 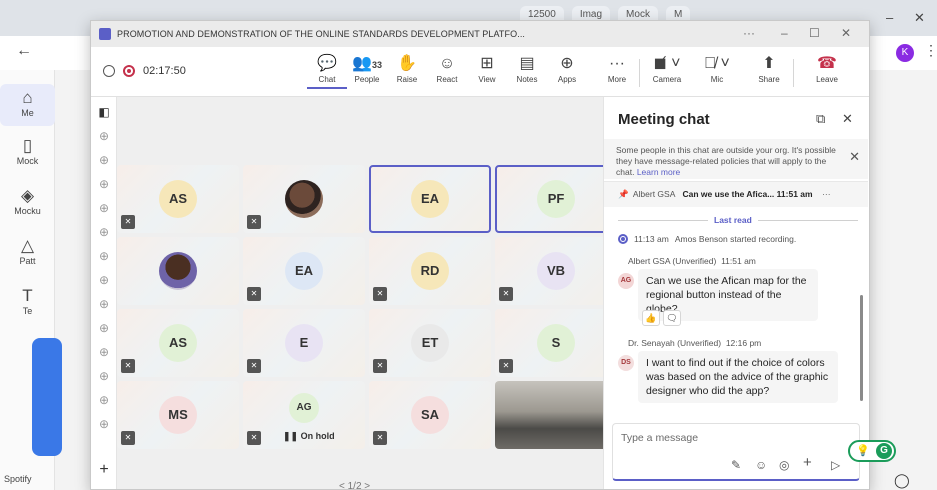 I want to click on participant-tile: VB ✕, so click(x=556, y=271).